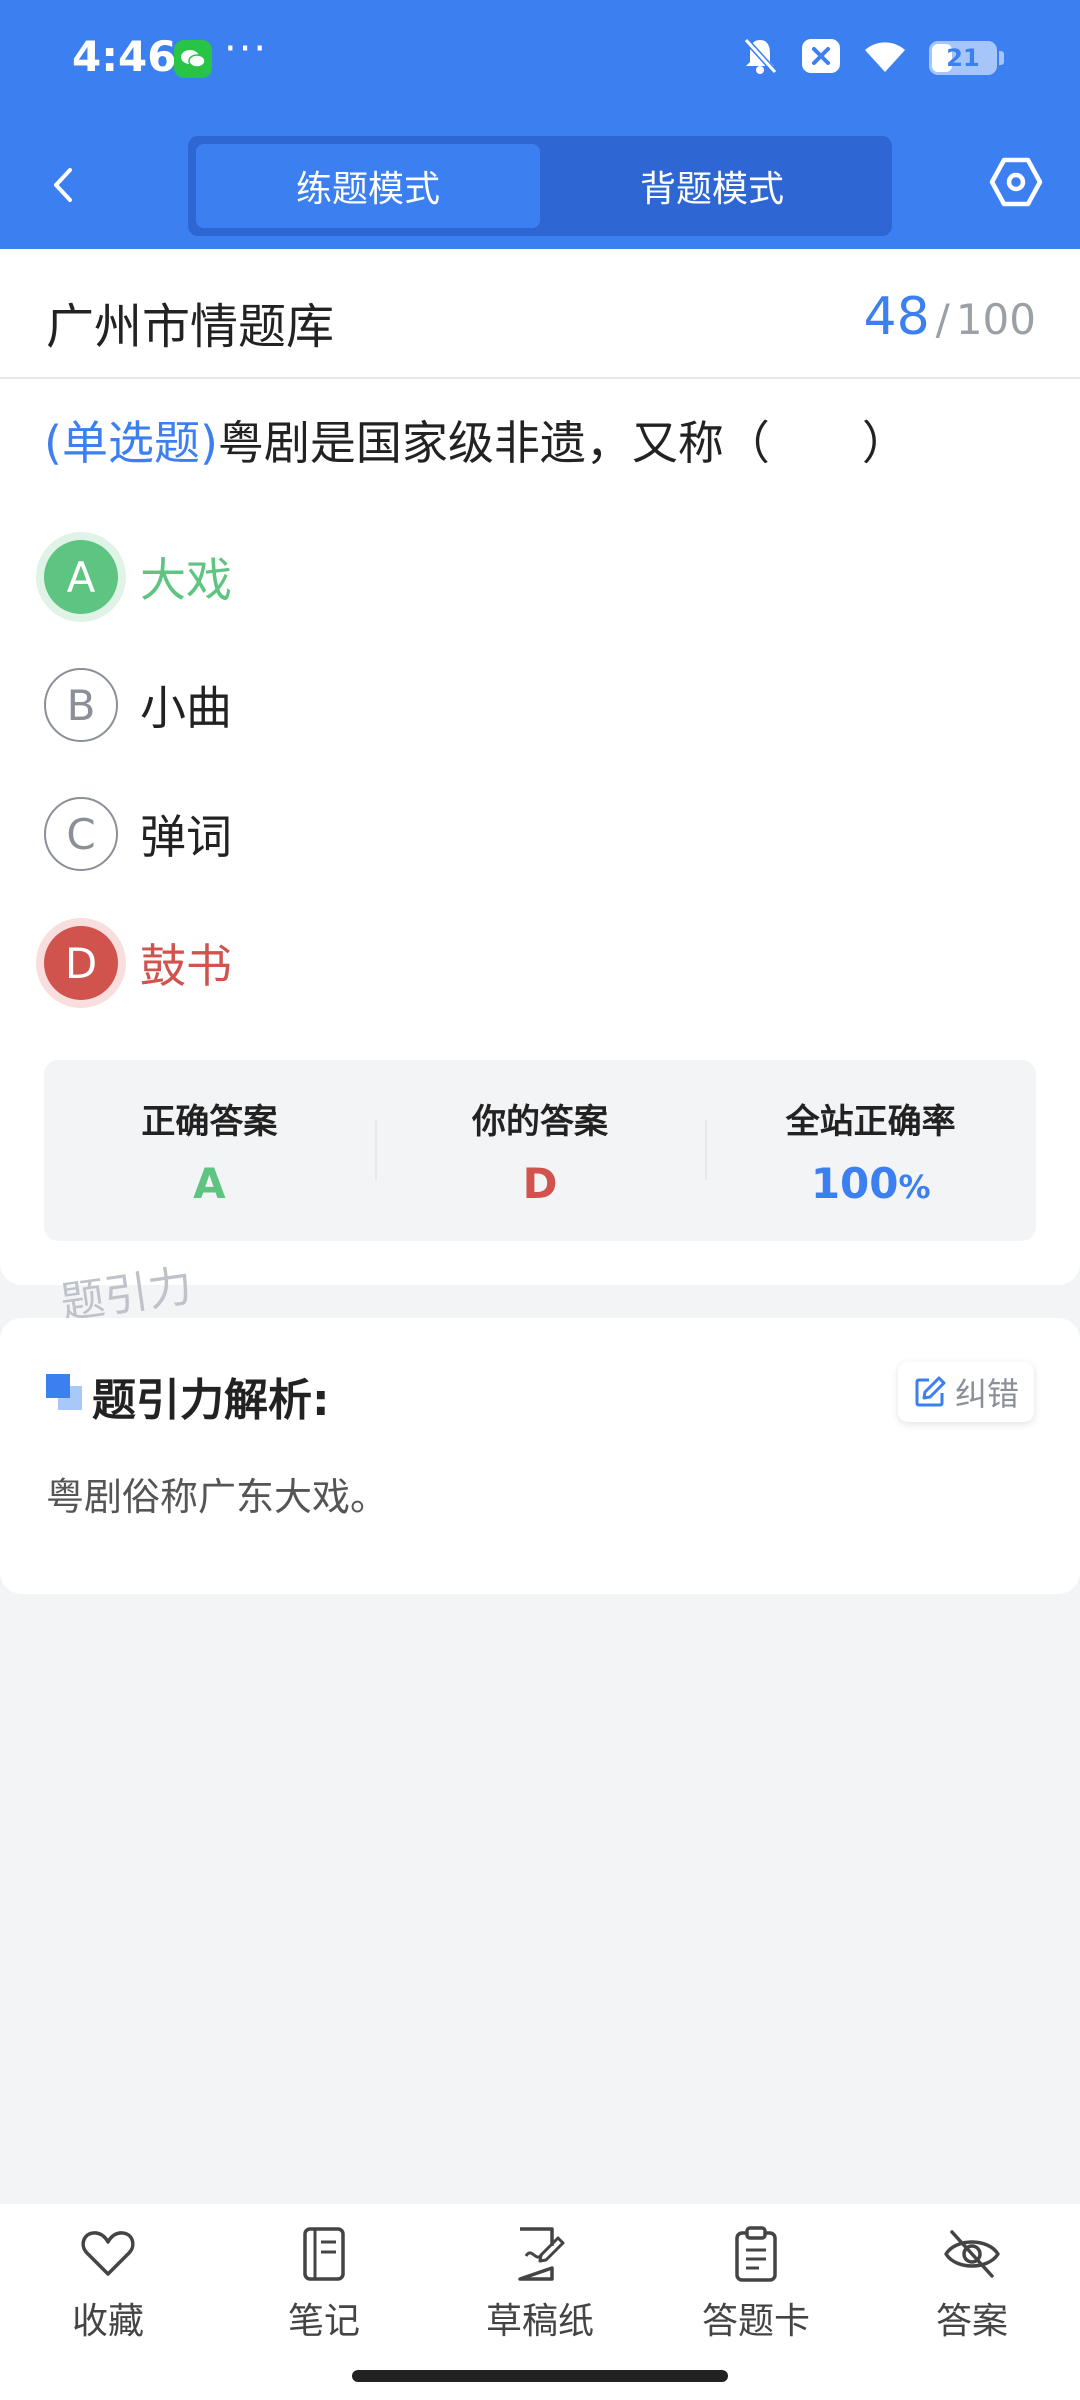 This screenshot has width=1080, height=2400. What do you see at coordinates (190, 327) in the screenshot?
I see `question-bank-title: 广州市情题库` at bounding box center [190, 327].